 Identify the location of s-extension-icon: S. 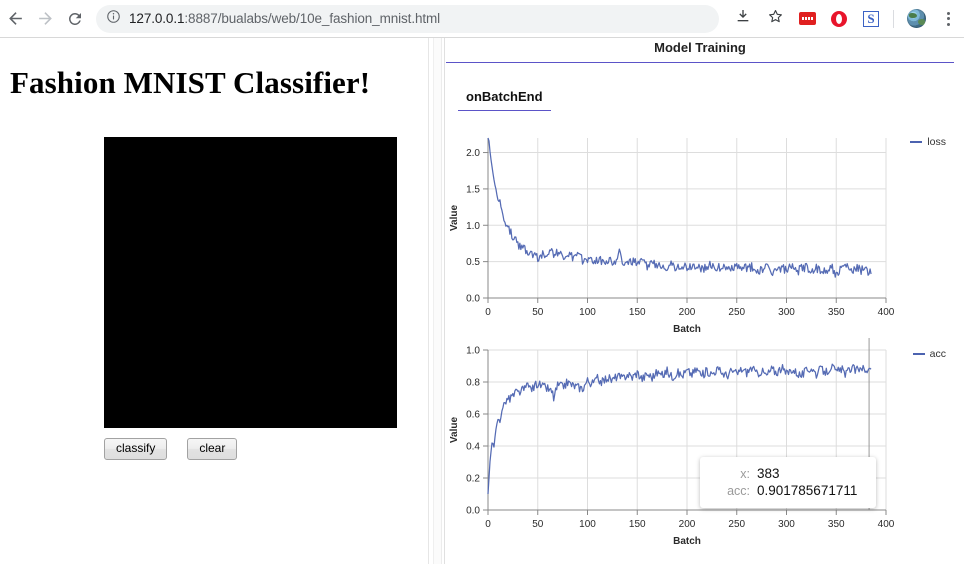
(871, 18).